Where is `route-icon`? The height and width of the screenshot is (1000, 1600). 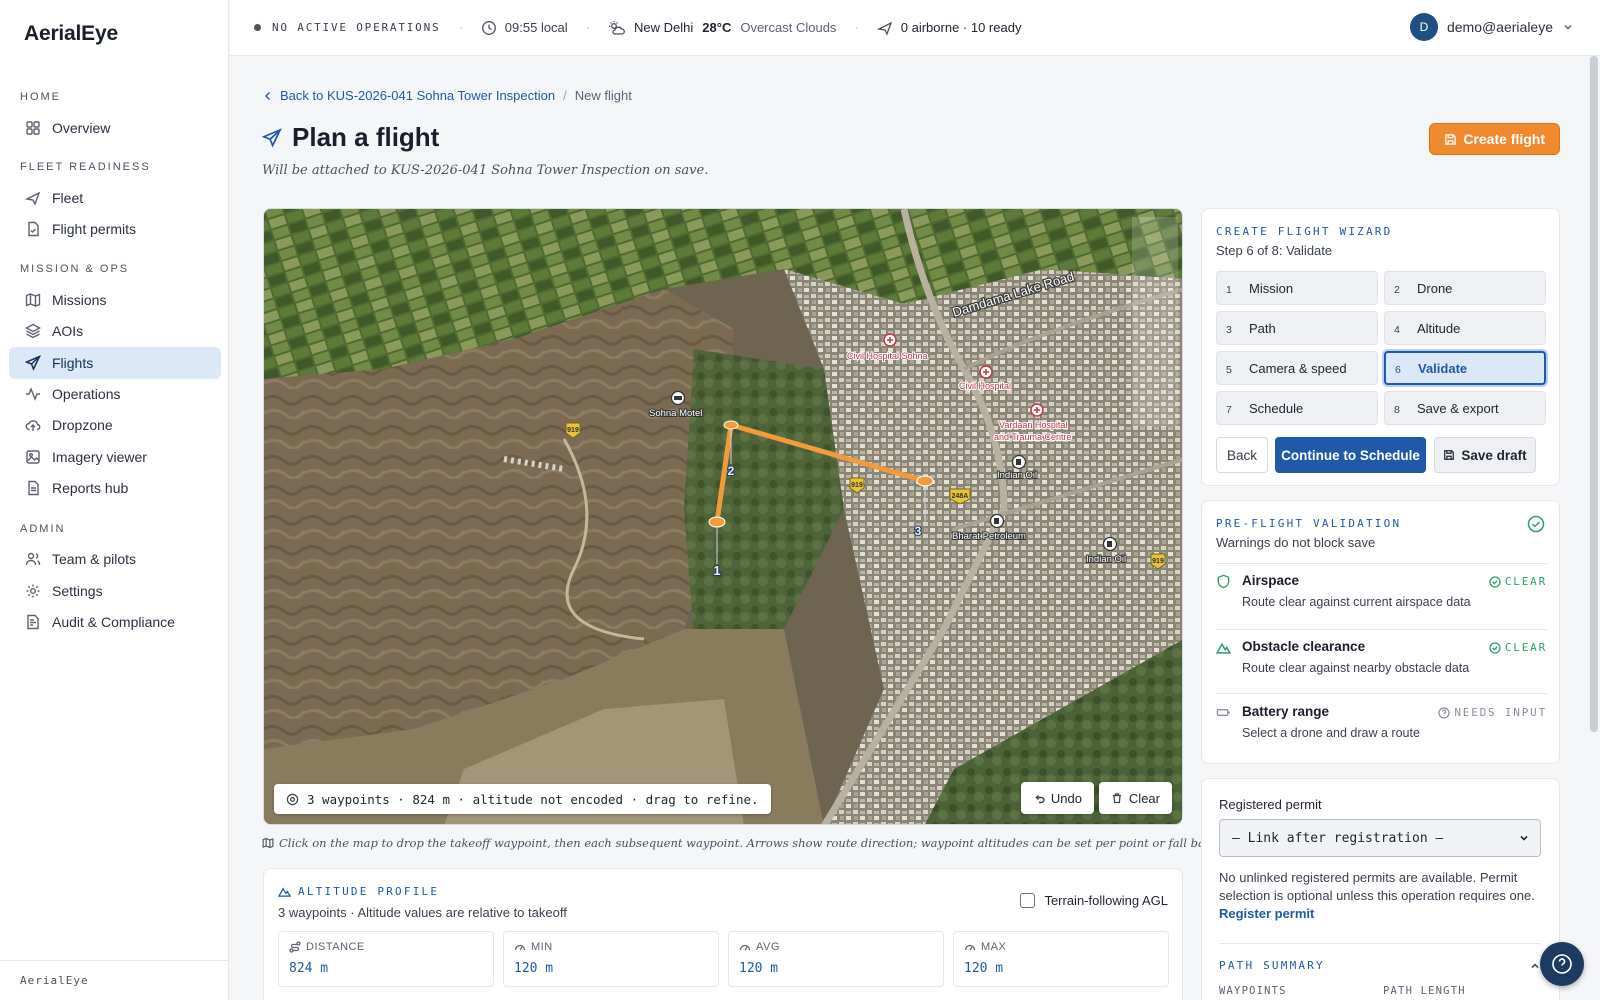
route-icon is located at coordinates (295, 947).